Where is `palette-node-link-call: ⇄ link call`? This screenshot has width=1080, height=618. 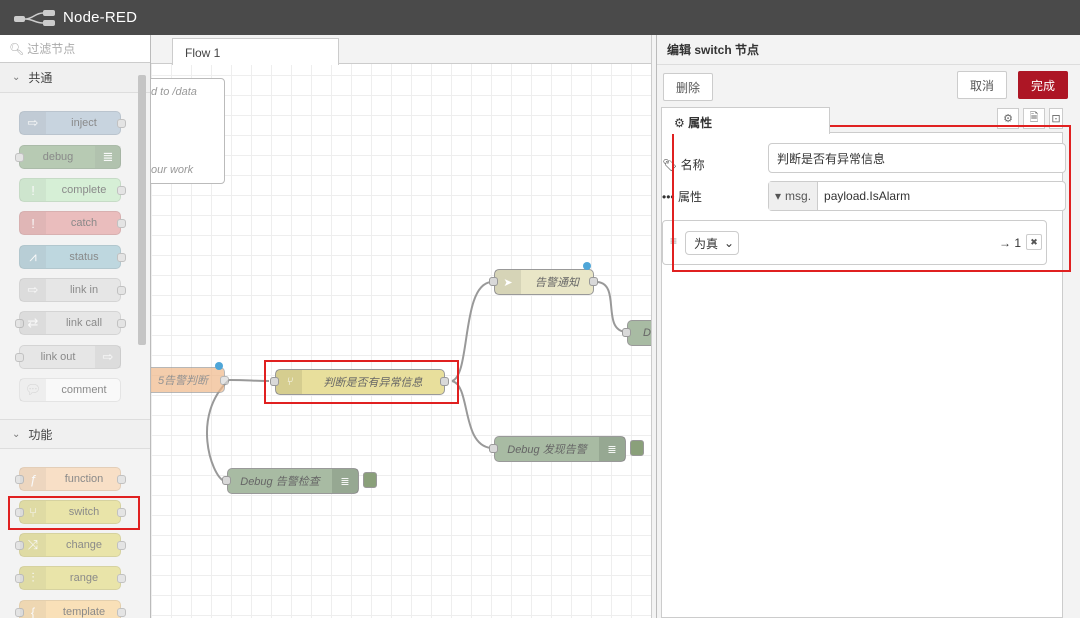 palette-node-link-call: ⇄ link call is located at coordinates (70, 323).